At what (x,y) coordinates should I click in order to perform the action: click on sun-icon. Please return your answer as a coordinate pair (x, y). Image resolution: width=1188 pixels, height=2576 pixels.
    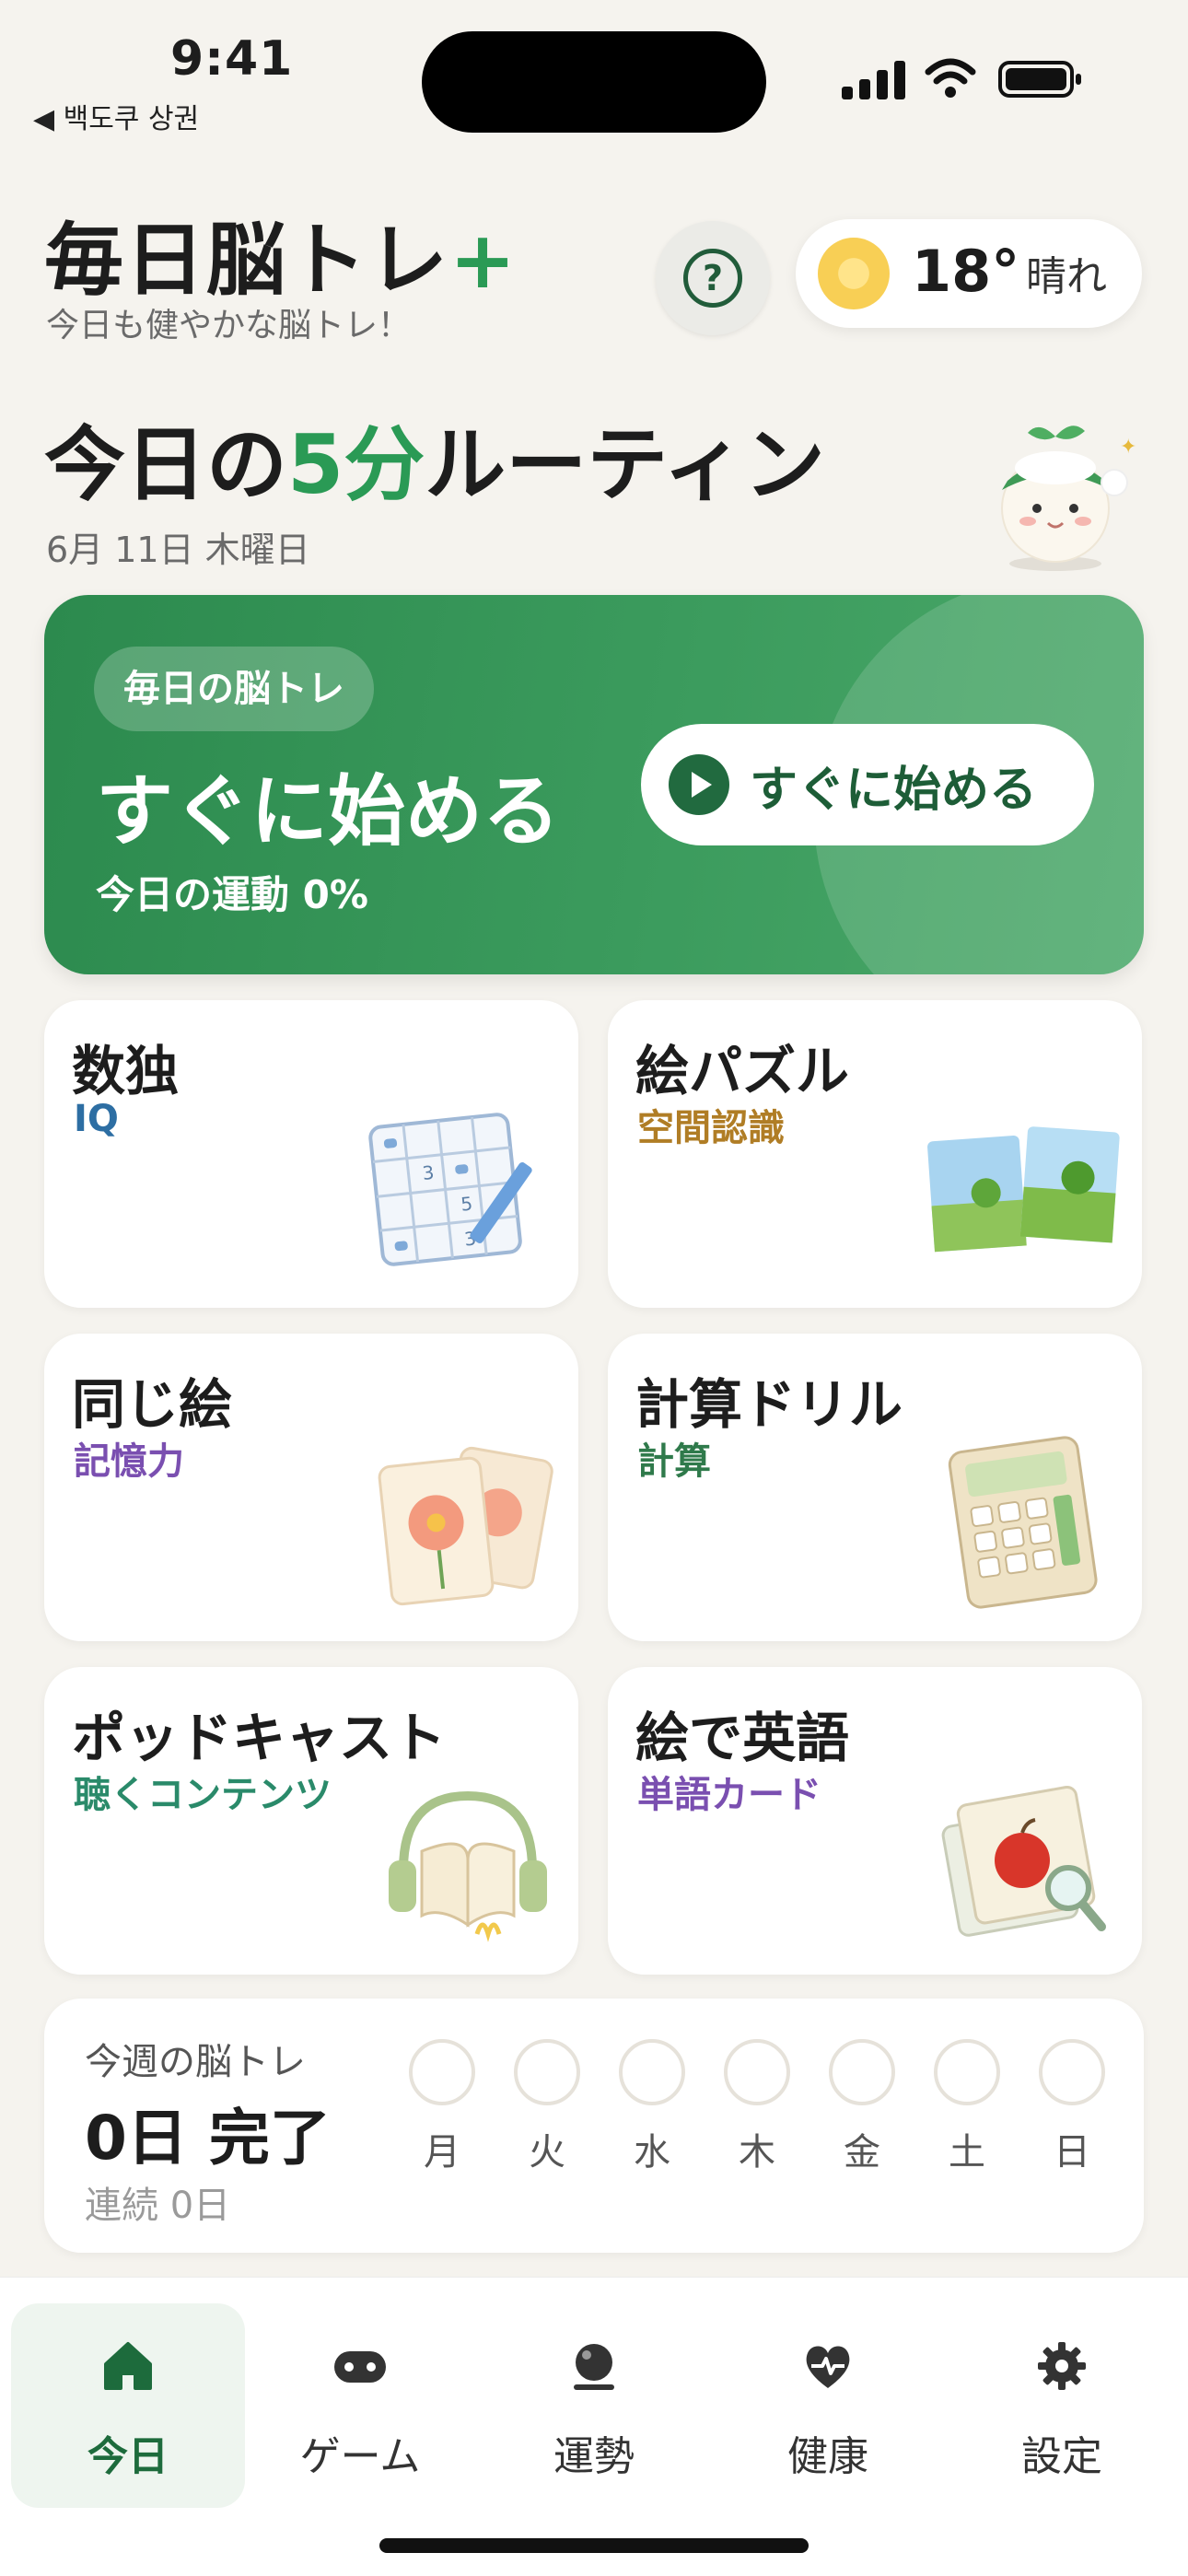
    Looking at the image, I should click on (854, 273).